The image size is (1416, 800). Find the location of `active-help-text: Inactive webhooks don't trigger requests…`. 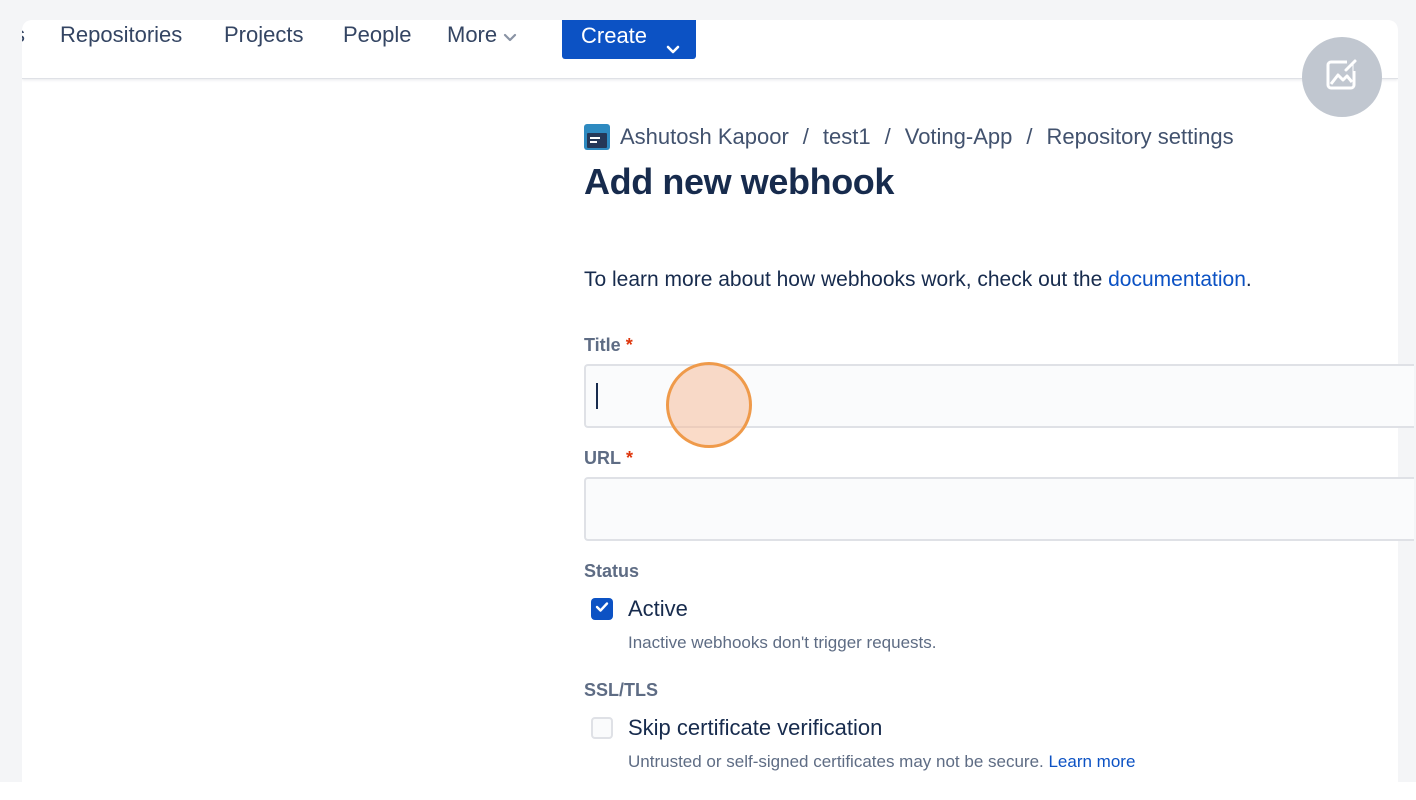

active-help-text: Inactive webhooks don't trigger requests… is located at coordinates (782, 642).